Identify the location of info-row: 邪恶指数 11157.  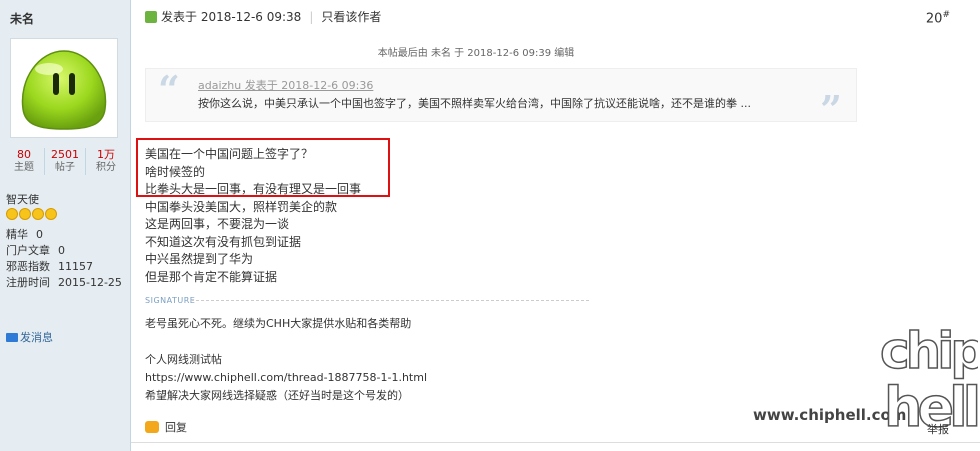
(64, 267).